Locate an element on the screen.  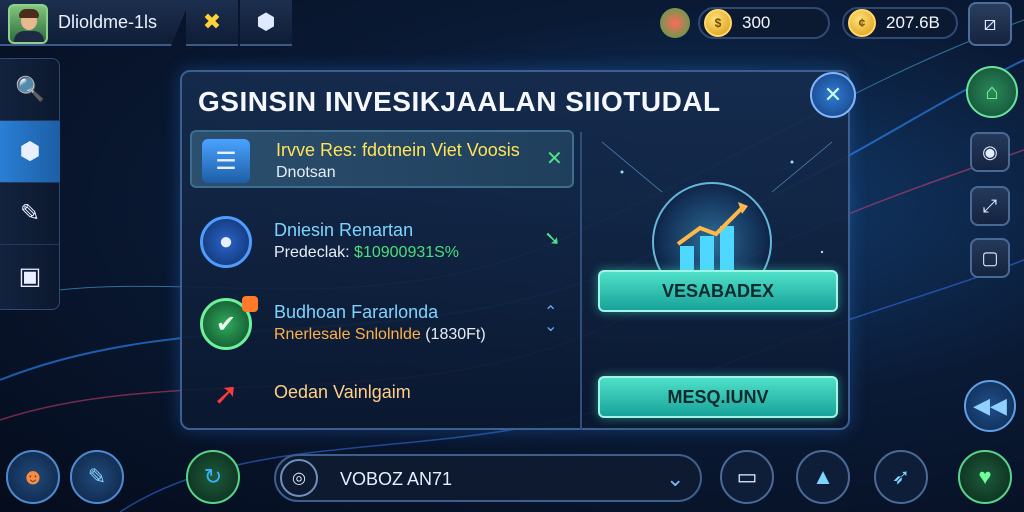
exit-button: ⧄ is located at coordinates (990, 24).